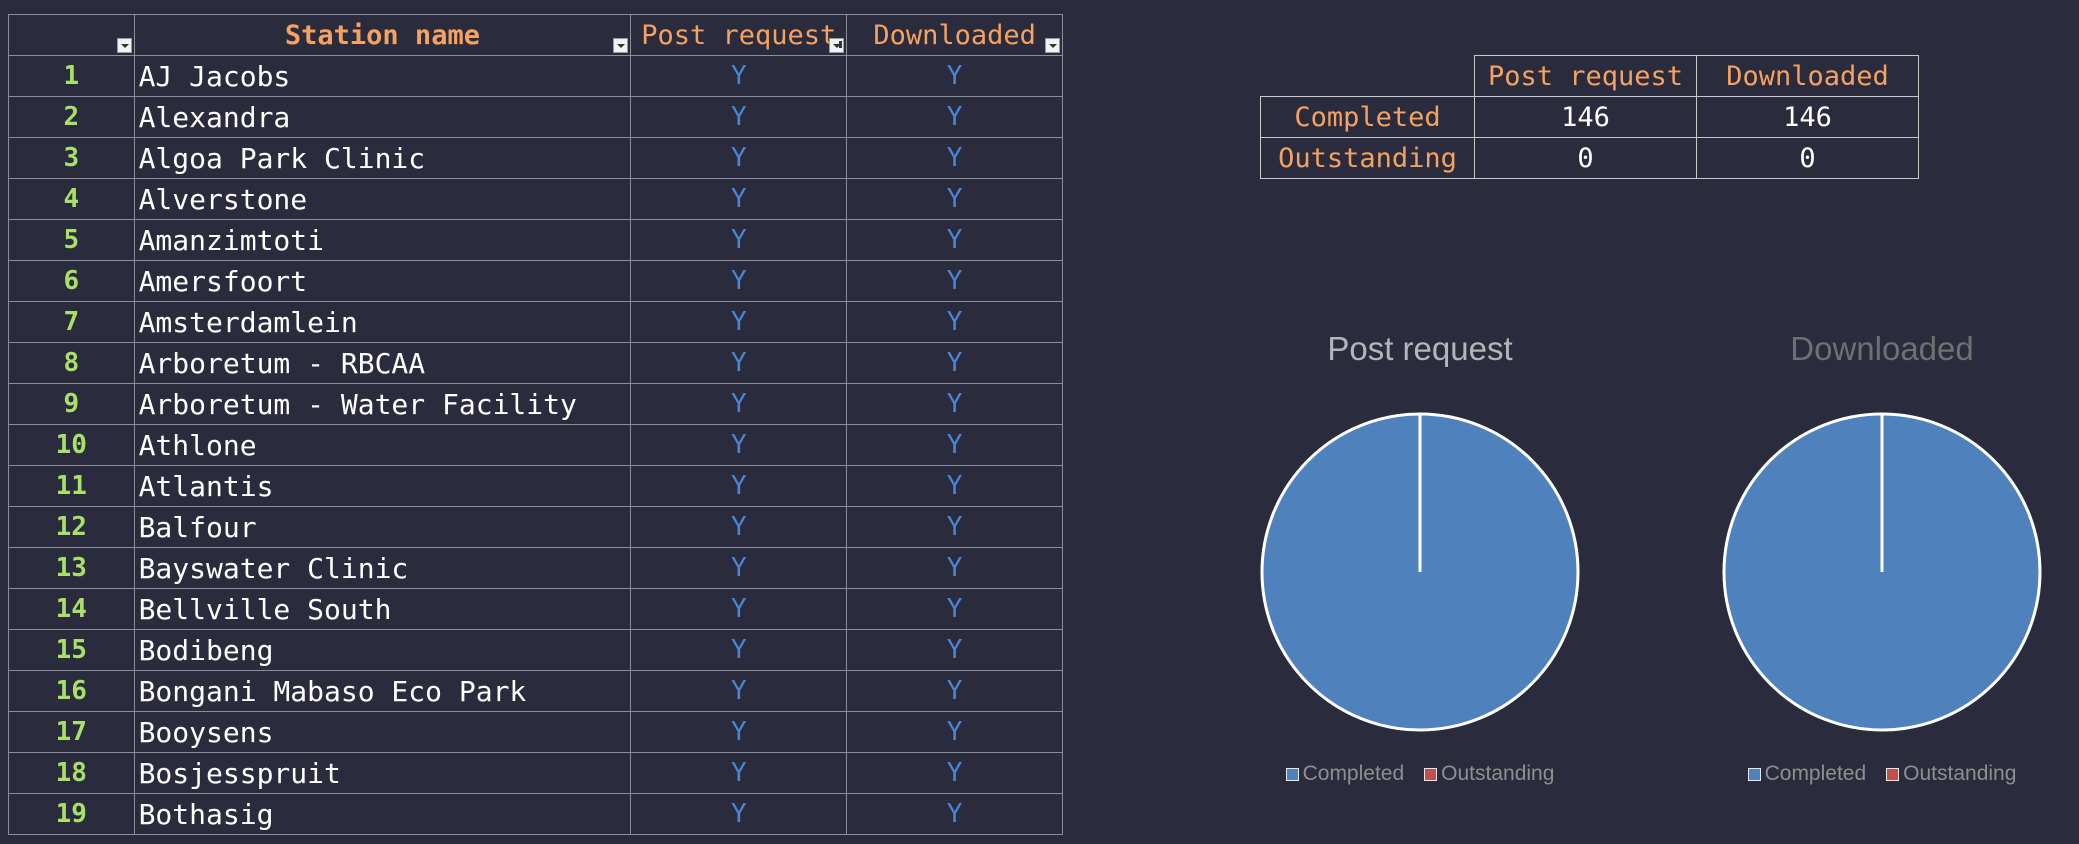 The height and width of the screenshot is (844, 2079). I want to click on downloaded-header: Downloaded, so click(954, 35).